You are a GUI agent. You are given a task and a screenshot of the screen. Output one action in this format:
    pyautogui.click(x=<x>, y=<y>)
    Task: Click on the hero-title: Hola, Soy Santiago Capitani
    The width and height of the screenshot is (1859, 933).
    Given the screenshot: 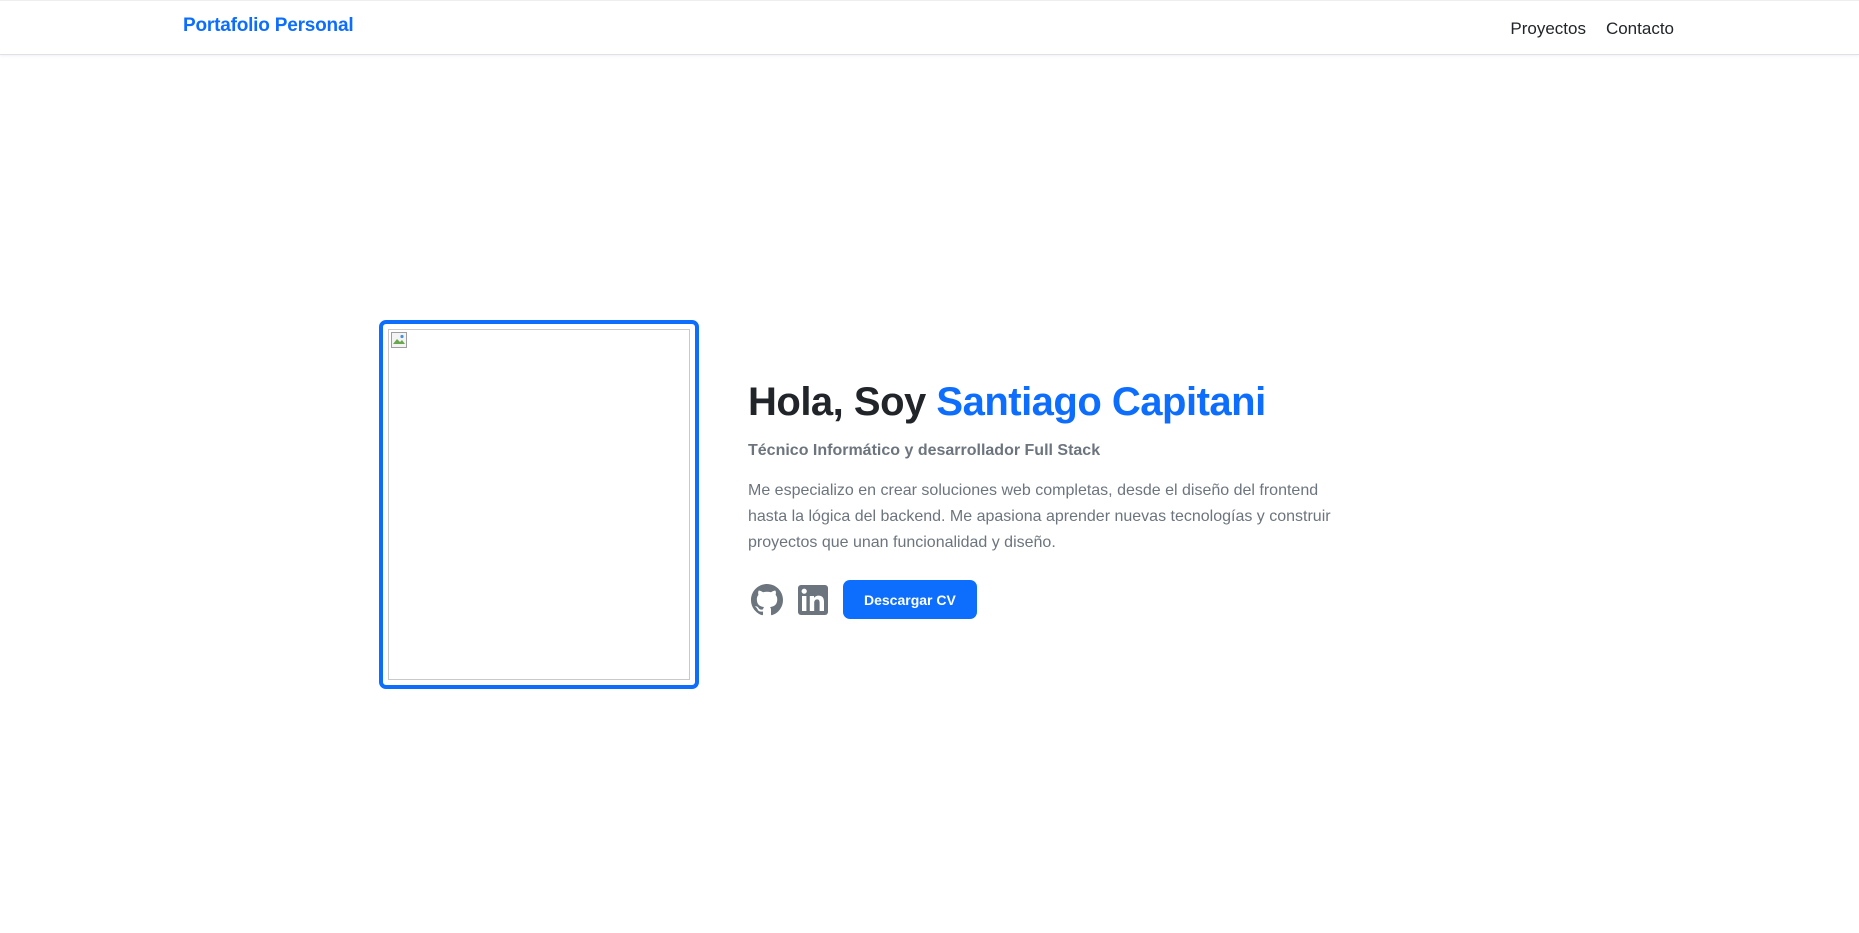 What is the action you would take?
    pyautogui.click(x=1048, y=402)
    